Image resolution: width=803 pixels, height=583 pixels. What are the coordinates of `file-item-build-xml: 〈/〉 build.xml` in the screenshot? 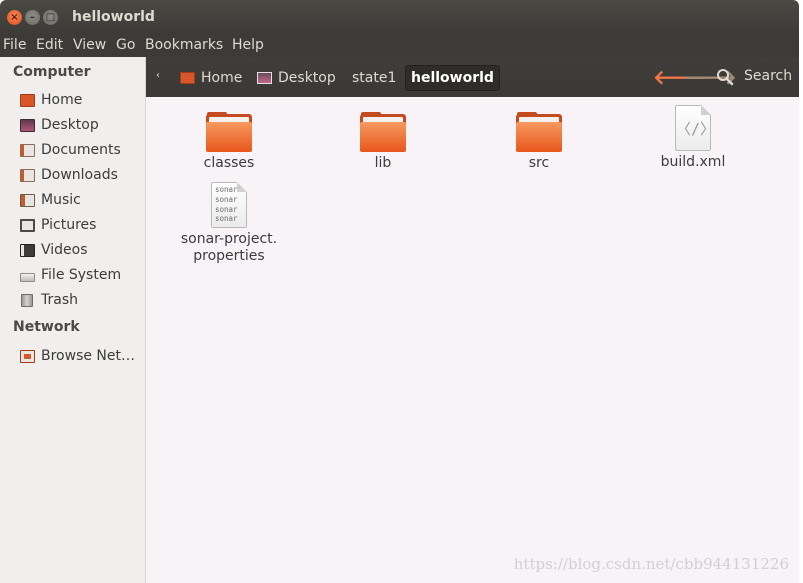 It's located at (693, 138).